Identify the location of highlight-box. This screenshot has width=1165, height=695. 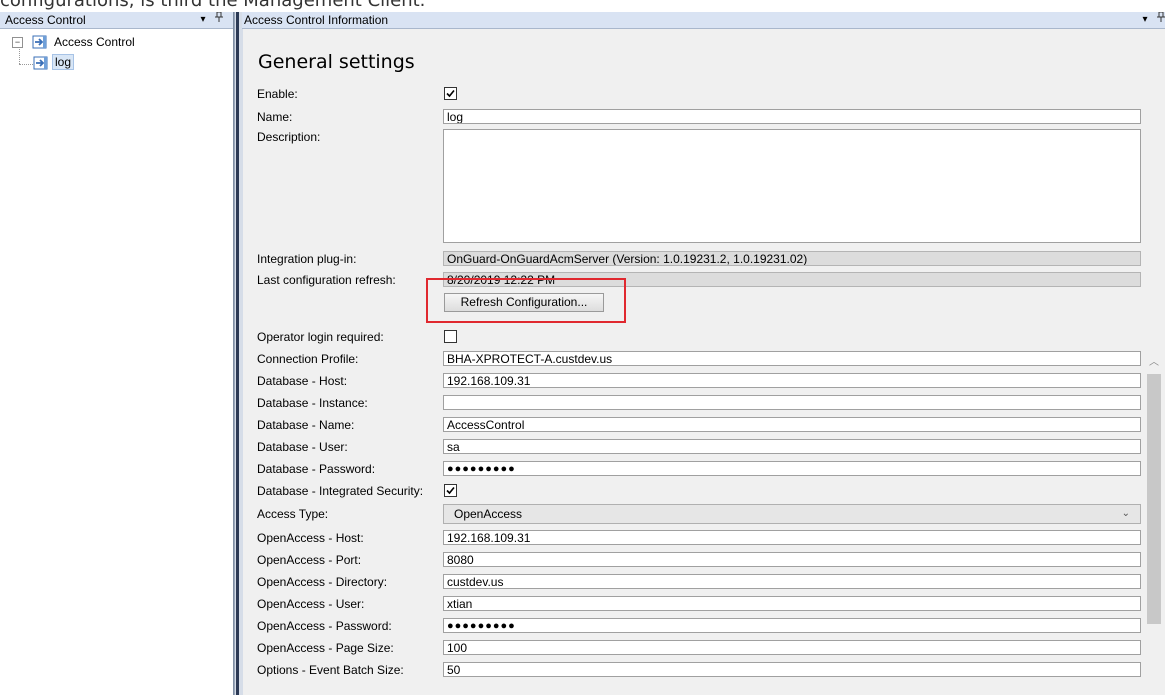
(526, 300).